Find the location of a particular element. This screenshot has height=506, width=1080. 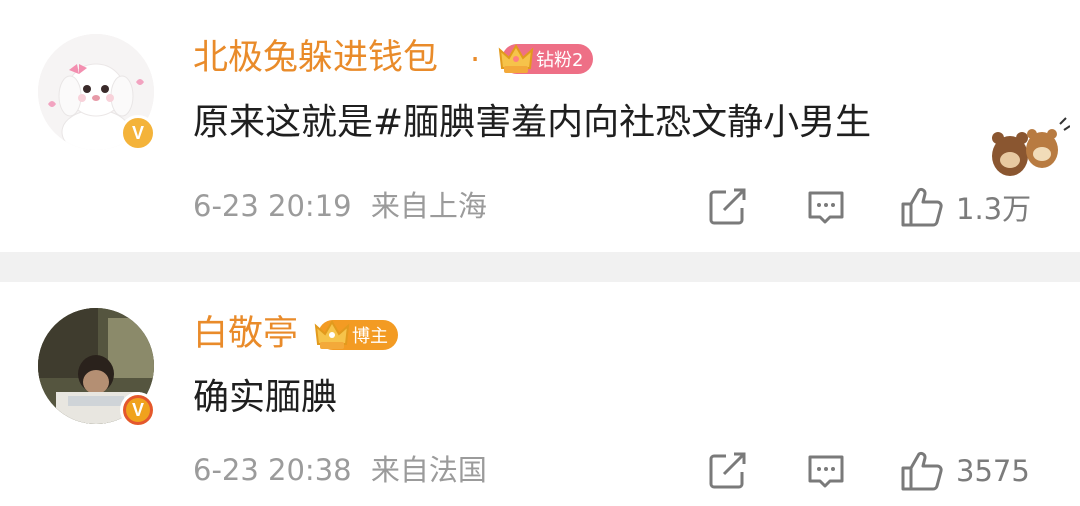

blogger-badge: 博主 is located at coordinates (356, 335).